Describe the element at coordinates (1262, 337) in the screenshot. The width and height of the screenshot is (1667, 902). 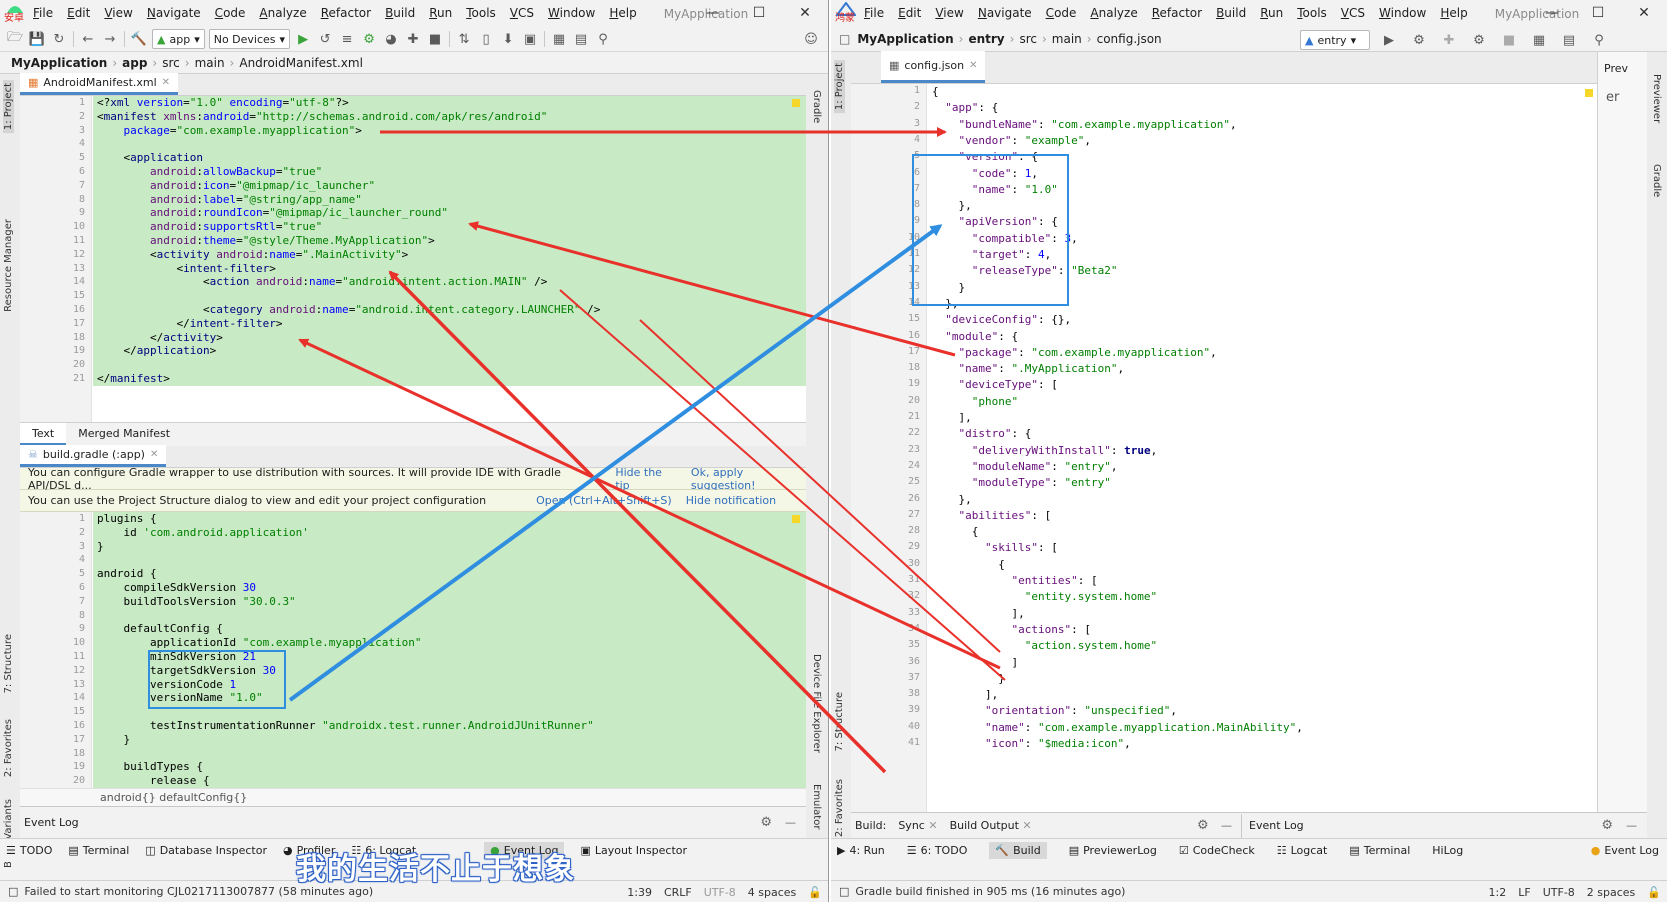
I see `code-line: "module": {` at that location.